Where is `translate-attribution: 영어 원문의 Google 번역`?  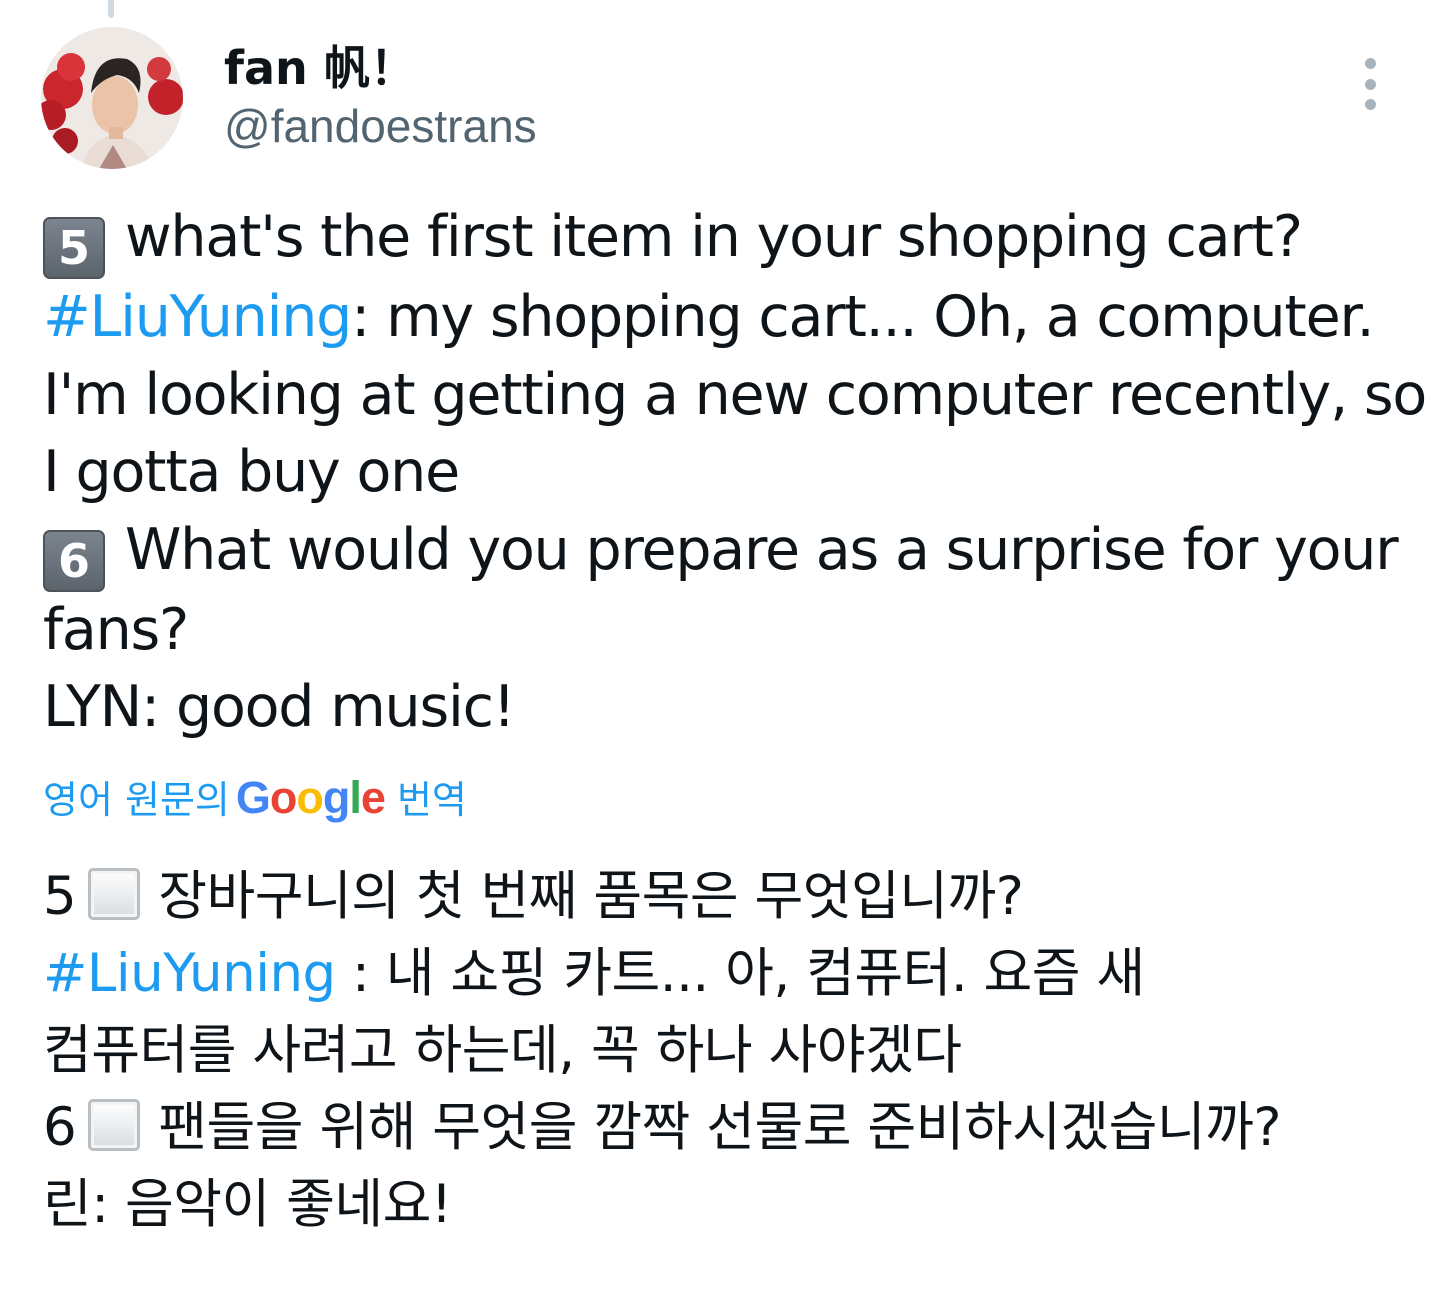
translate-attribution: 영어 원문의 Google 번역 is located at coordinates (255, 799).